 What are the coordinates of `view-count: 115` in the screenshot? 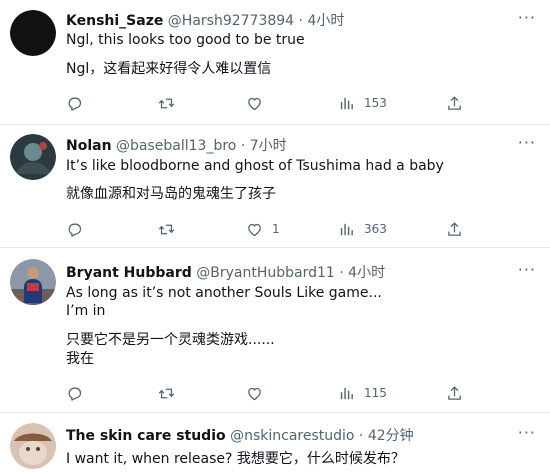 It's located at (375, 393).